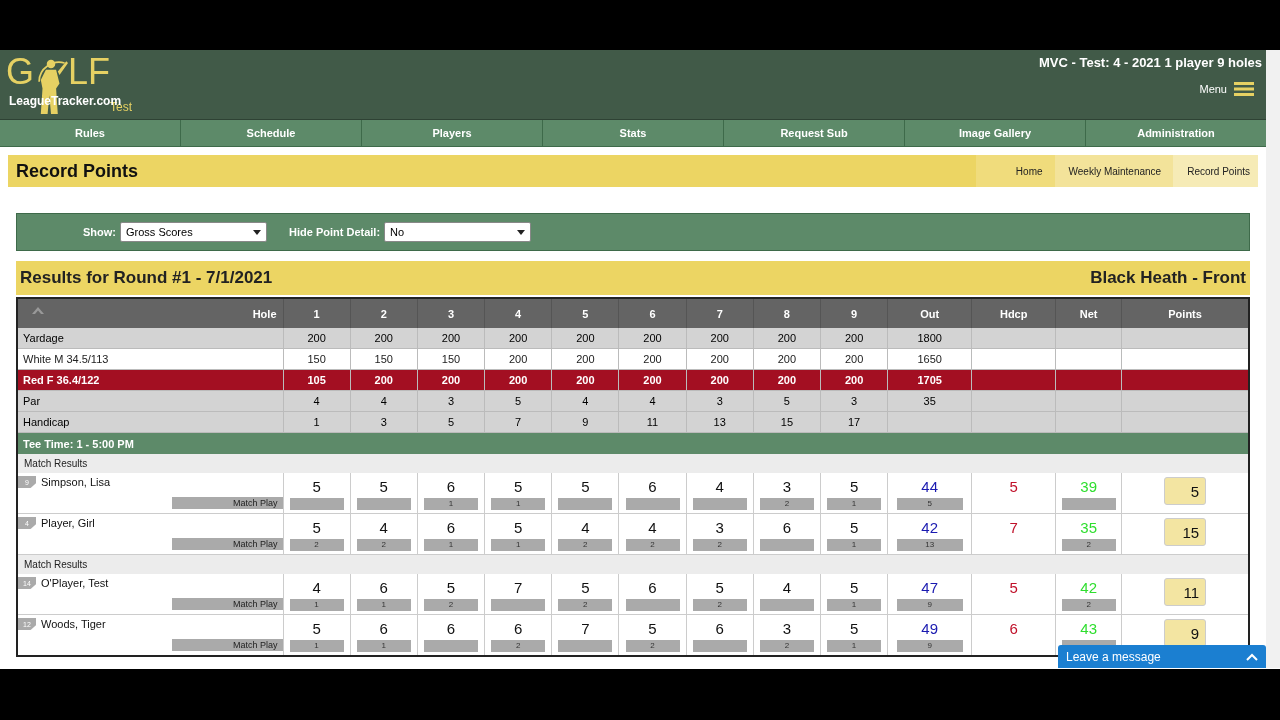 This screenshot has width=1280, height=720. Describe the element at coordinates (146, 278) in the screenshot. I see `results-title: Results for Round #1 - 7/1/2021` at that location.